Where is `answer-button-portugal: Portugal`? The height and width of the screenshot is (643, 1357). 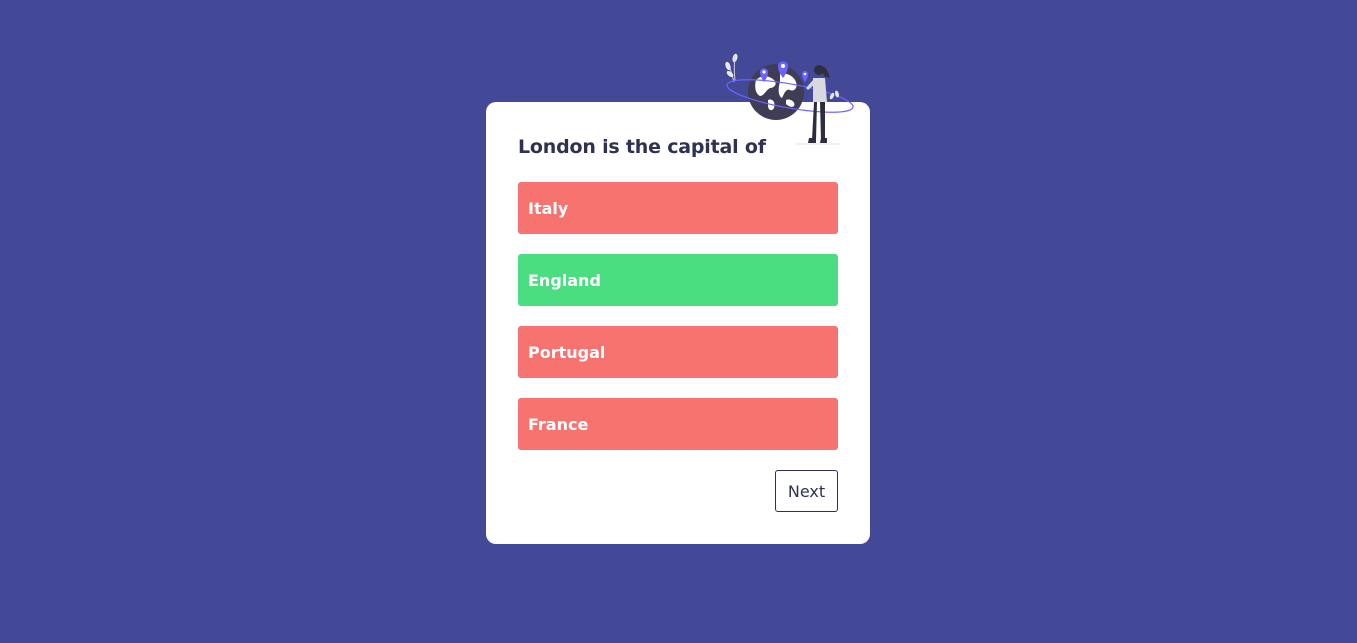 answer-button-portugal: Portugal is located at coordinates (678, 352).